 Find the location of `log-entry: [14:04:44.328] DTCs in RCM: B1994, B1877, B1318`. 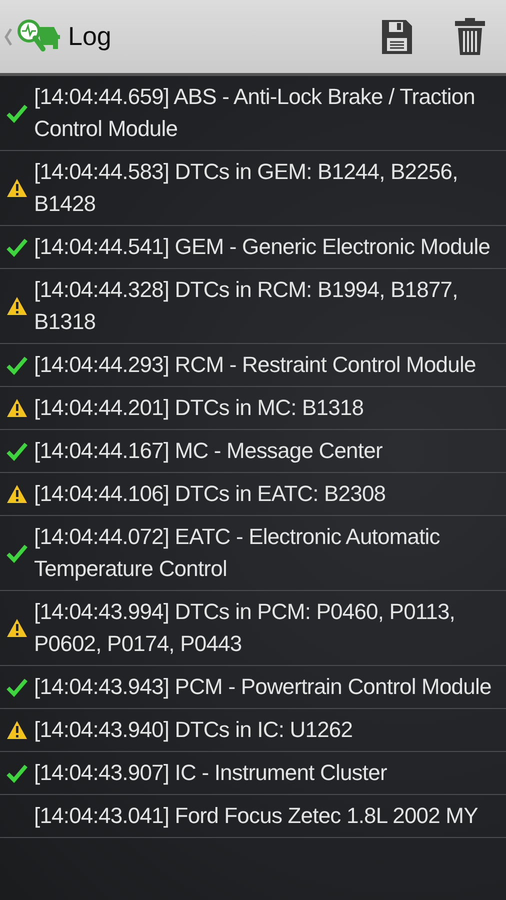

log-entry: [14:04:44.328] DTCs in RCM: B1994, B1877, B1318 is located at coordinates (246, 306).